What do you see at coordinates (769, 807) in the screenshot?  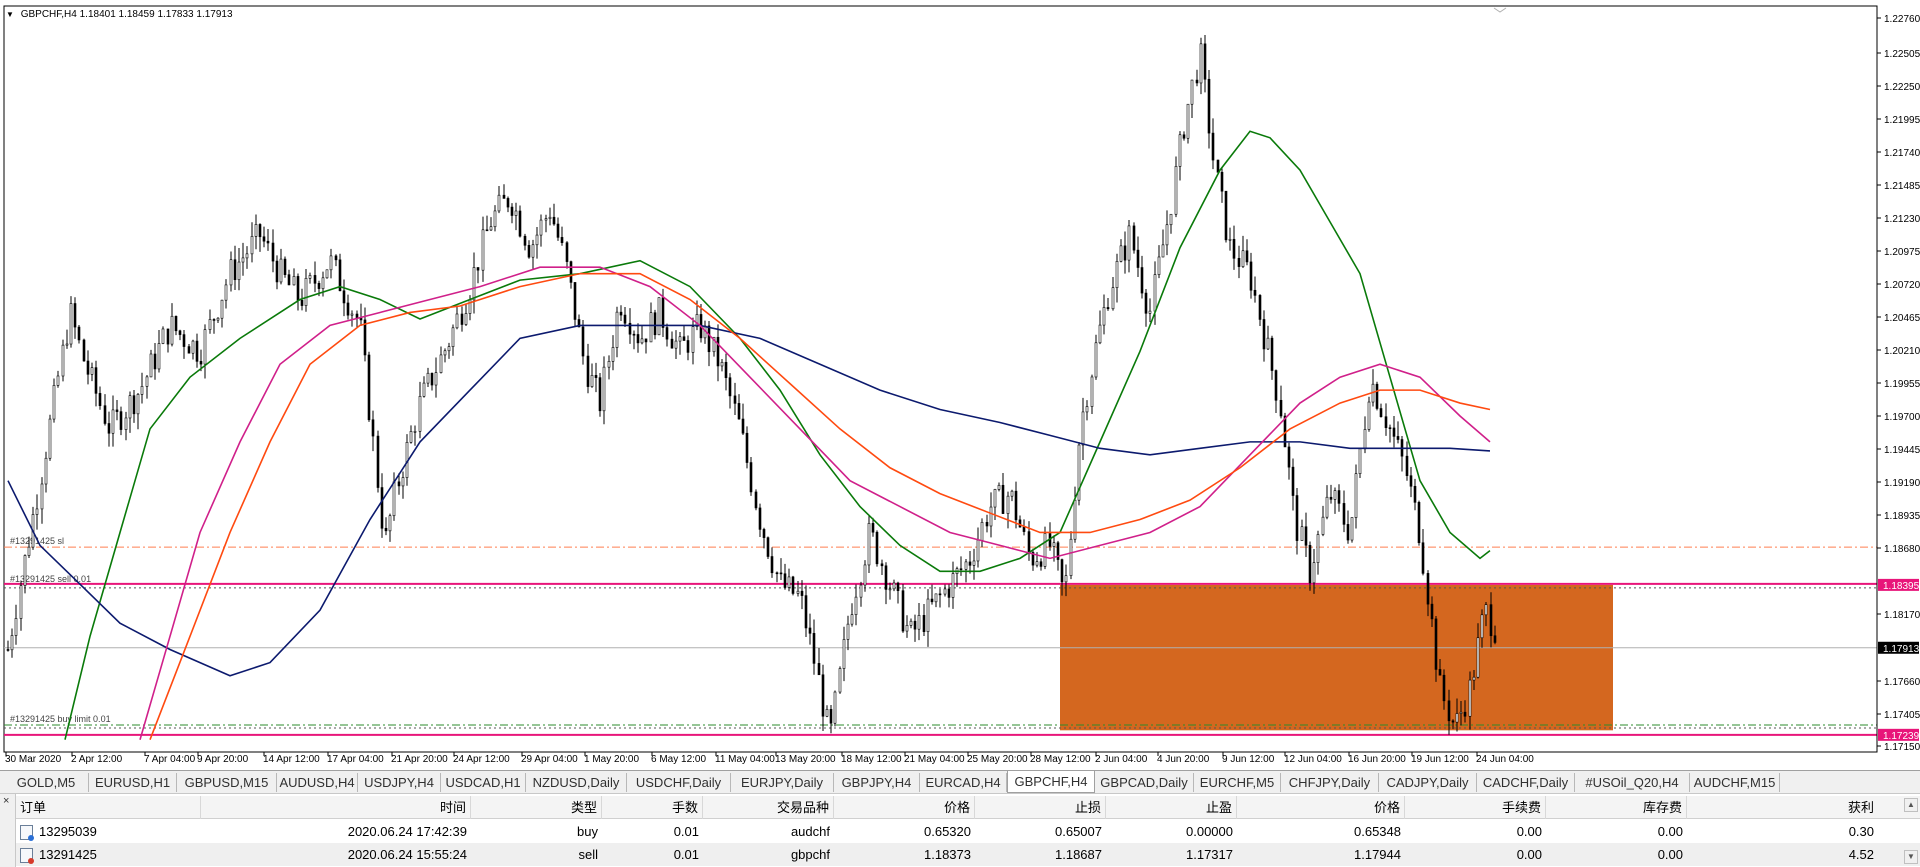 I see `header-symbol: 交易品种` at bounding box center [769, 807].